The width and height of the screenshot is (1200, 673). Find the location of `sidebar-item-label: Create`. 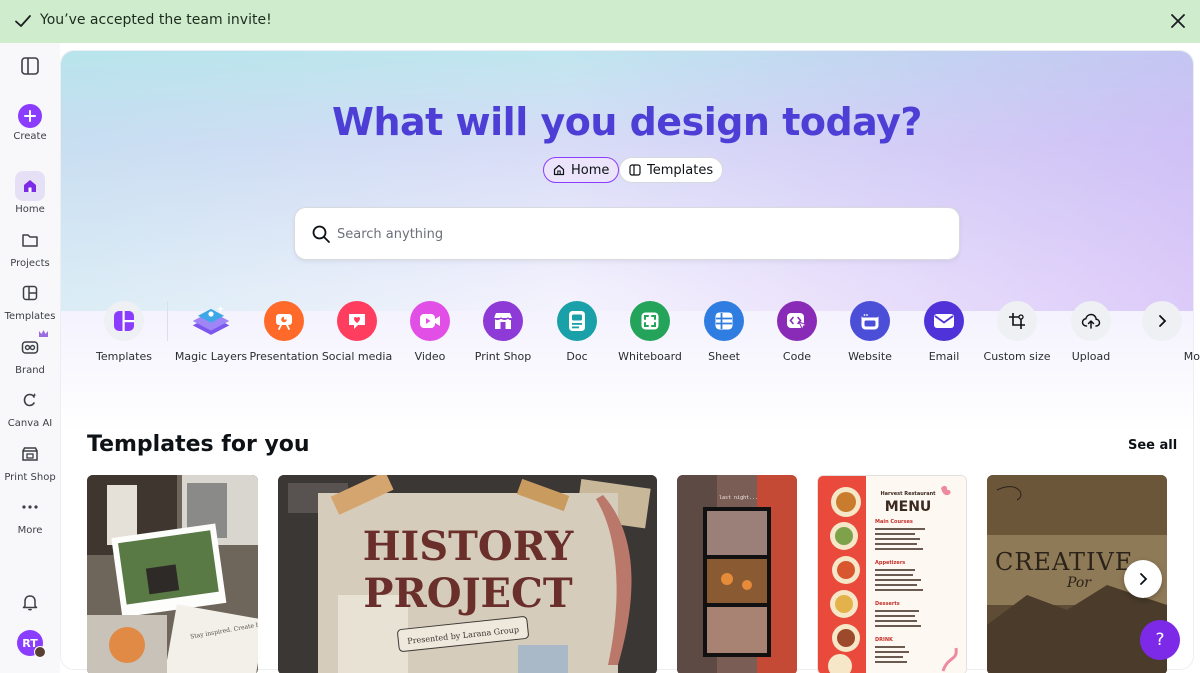

sidebar-item-label: Create is located at coordinates (30, 136).